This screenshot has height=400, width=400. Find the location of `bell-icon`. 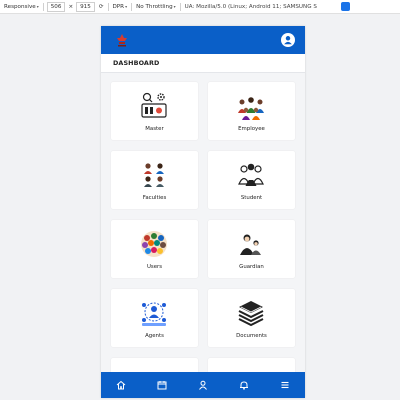

bell-icon is located at coordinates (243, 385).